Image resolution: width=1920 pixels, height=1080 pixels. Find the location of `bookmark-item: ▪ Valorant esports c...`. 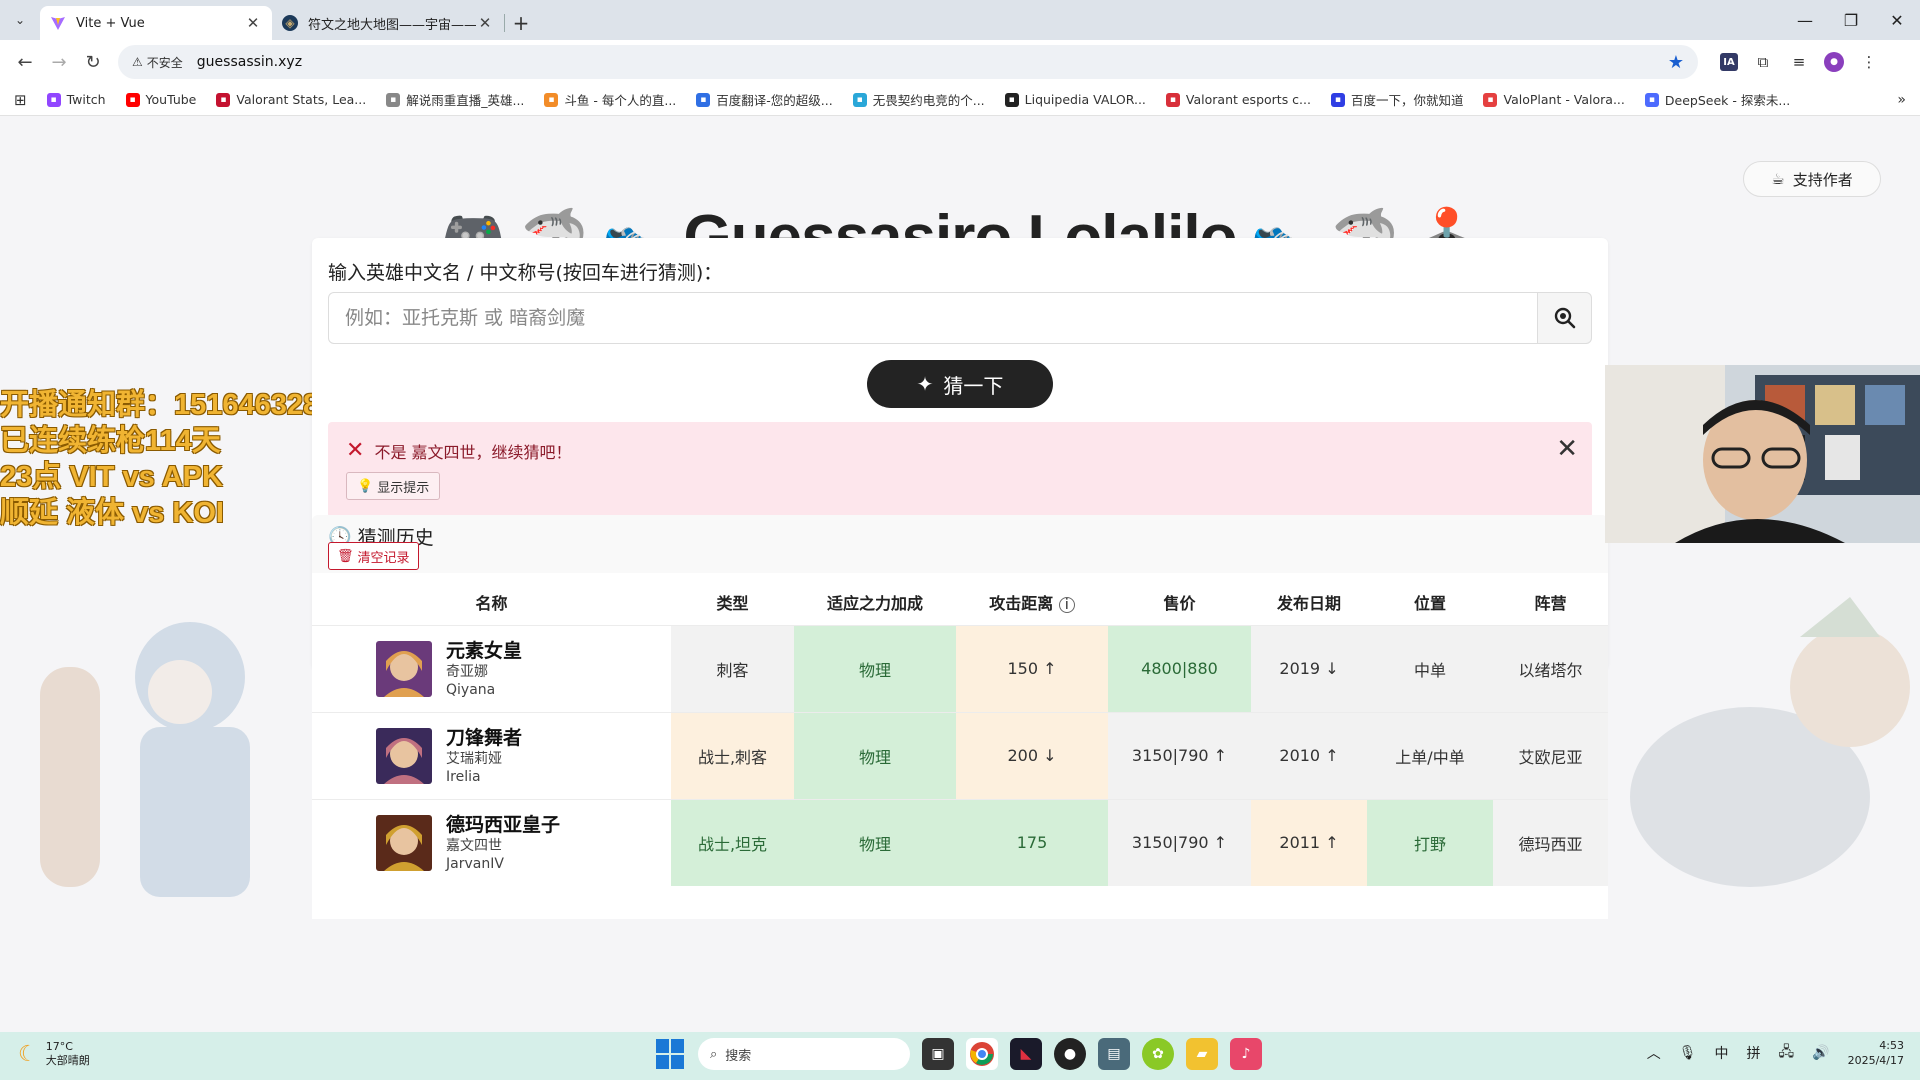

bookmark-item: ▪ Valorant esports c... is located at coordinates (1238, 99).